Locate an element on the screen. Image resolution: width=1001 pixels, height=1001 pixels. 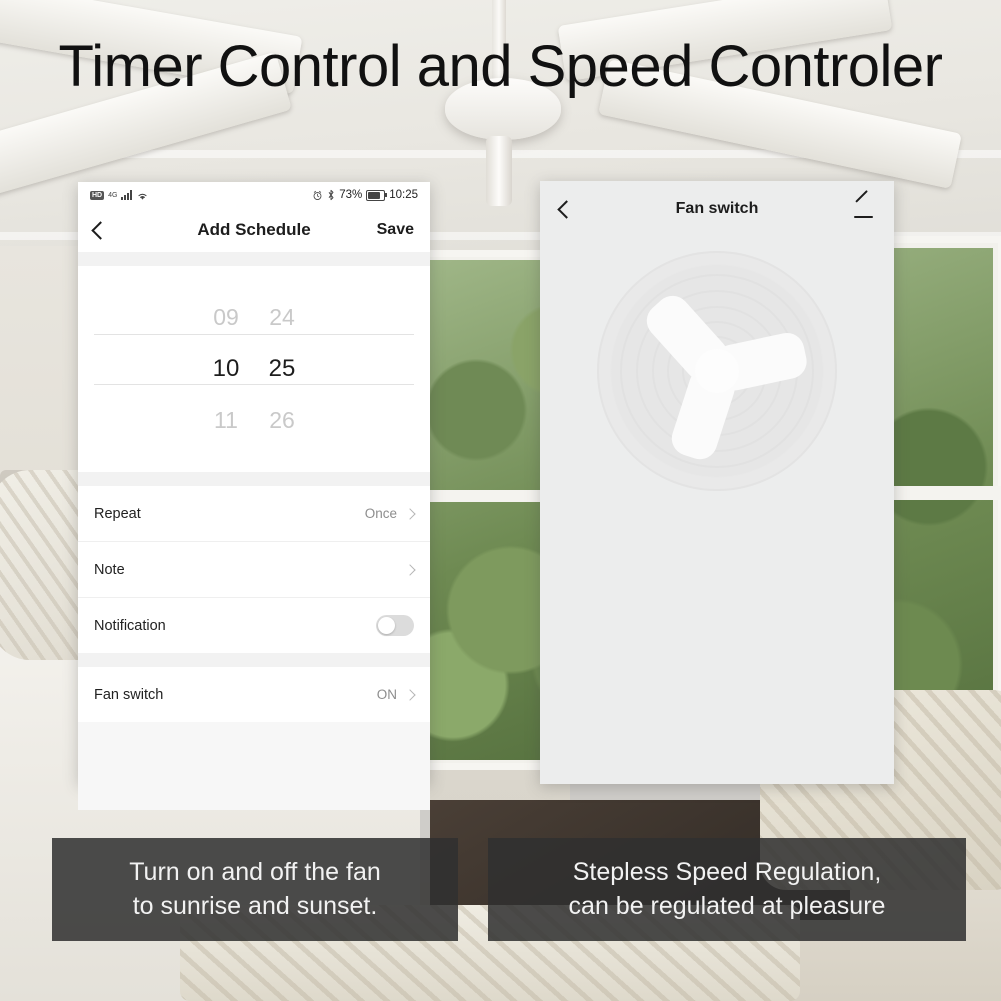
row-label: Note is located at coordinates (109, 569).